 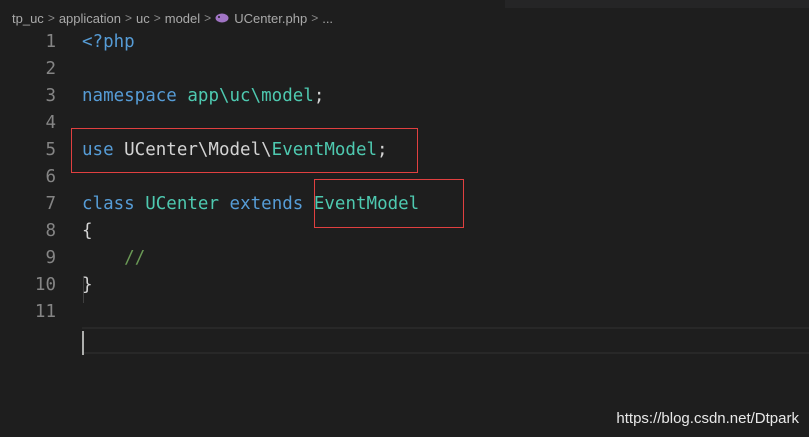 I want to click on code-content: <?php, so click(x=108, y=42).